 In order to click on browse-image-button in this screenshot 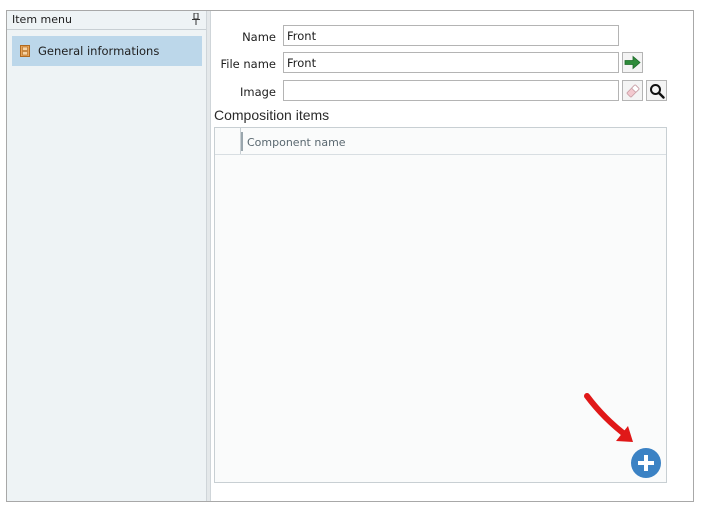, I will do `click(656, 90)`.